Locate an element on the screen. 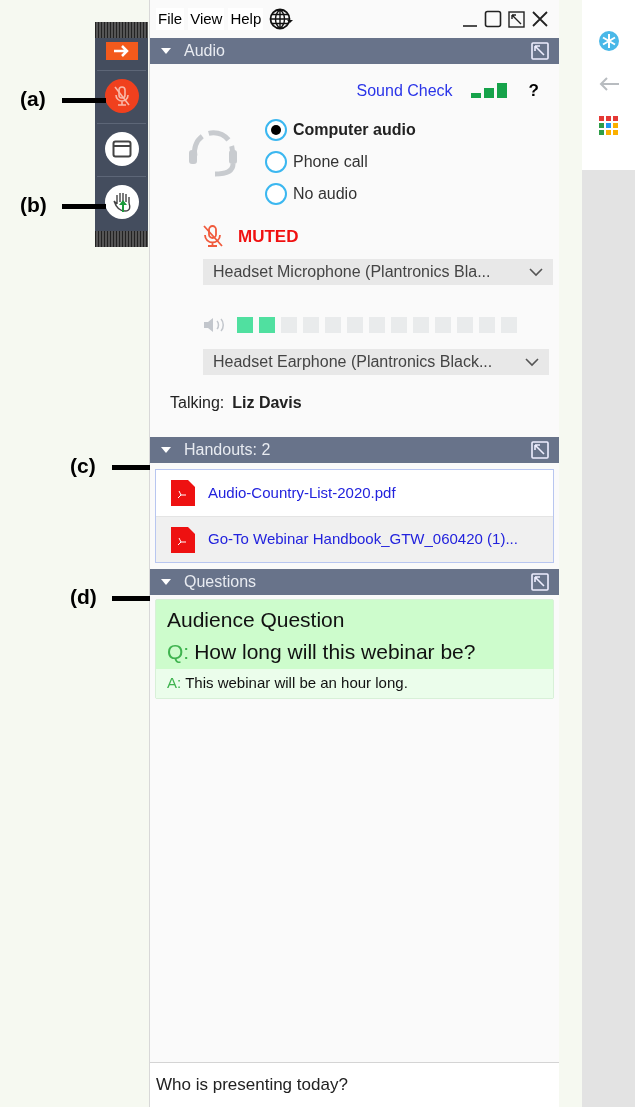 The height and width of the screenshot is (1107, 635). hand-icon is located at coordinates (121, 202).